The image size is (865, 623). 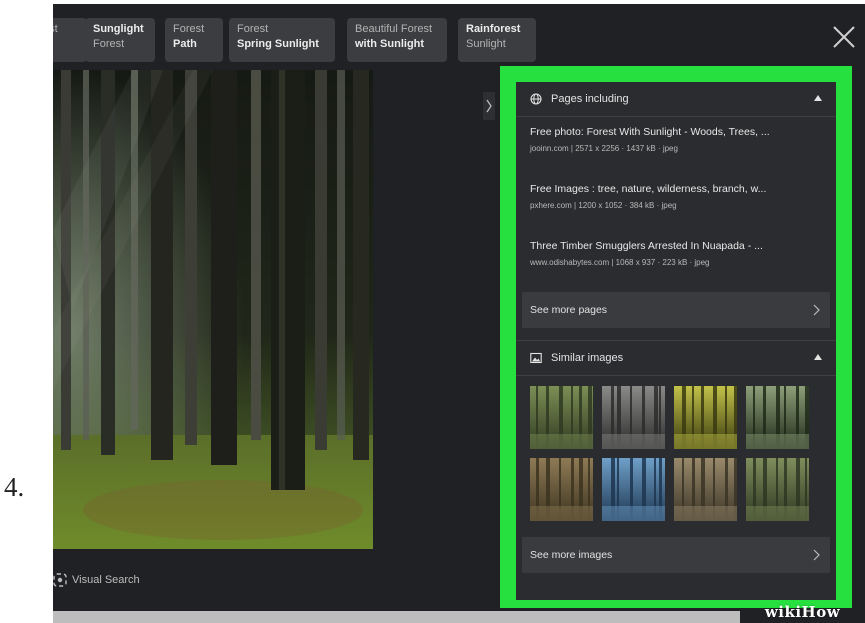 What do you see at coordinates (60, 580) in the screenshot?
I see `lens-icon` at bounding box center [60, 580].